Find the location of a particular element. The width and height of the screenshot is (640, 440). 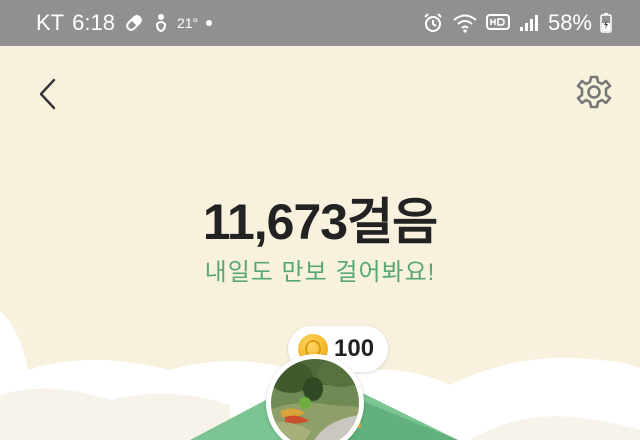

notification-dot-icon is located at coordinates (209, 23).